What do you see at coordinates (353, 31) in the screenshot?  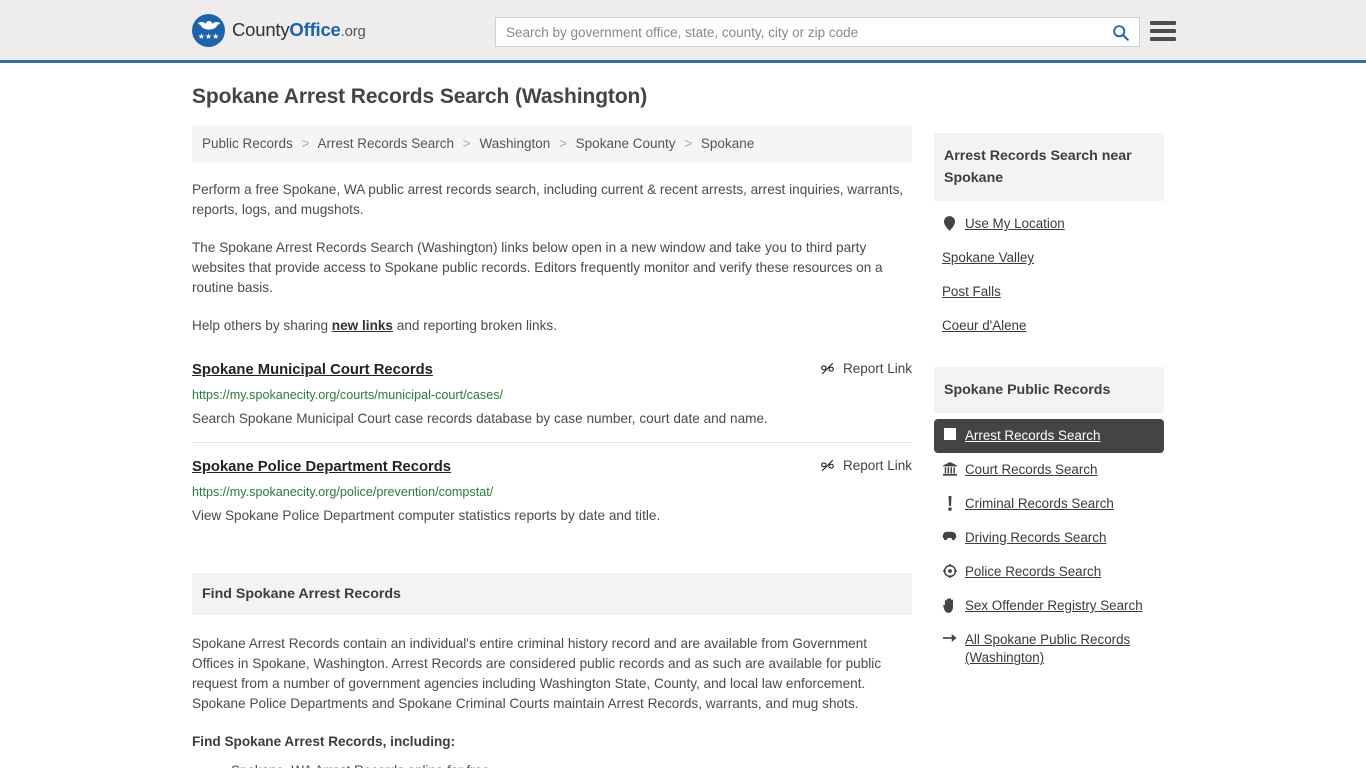 I see `logo-part-tld: .org` at bounding box center [353, 31].